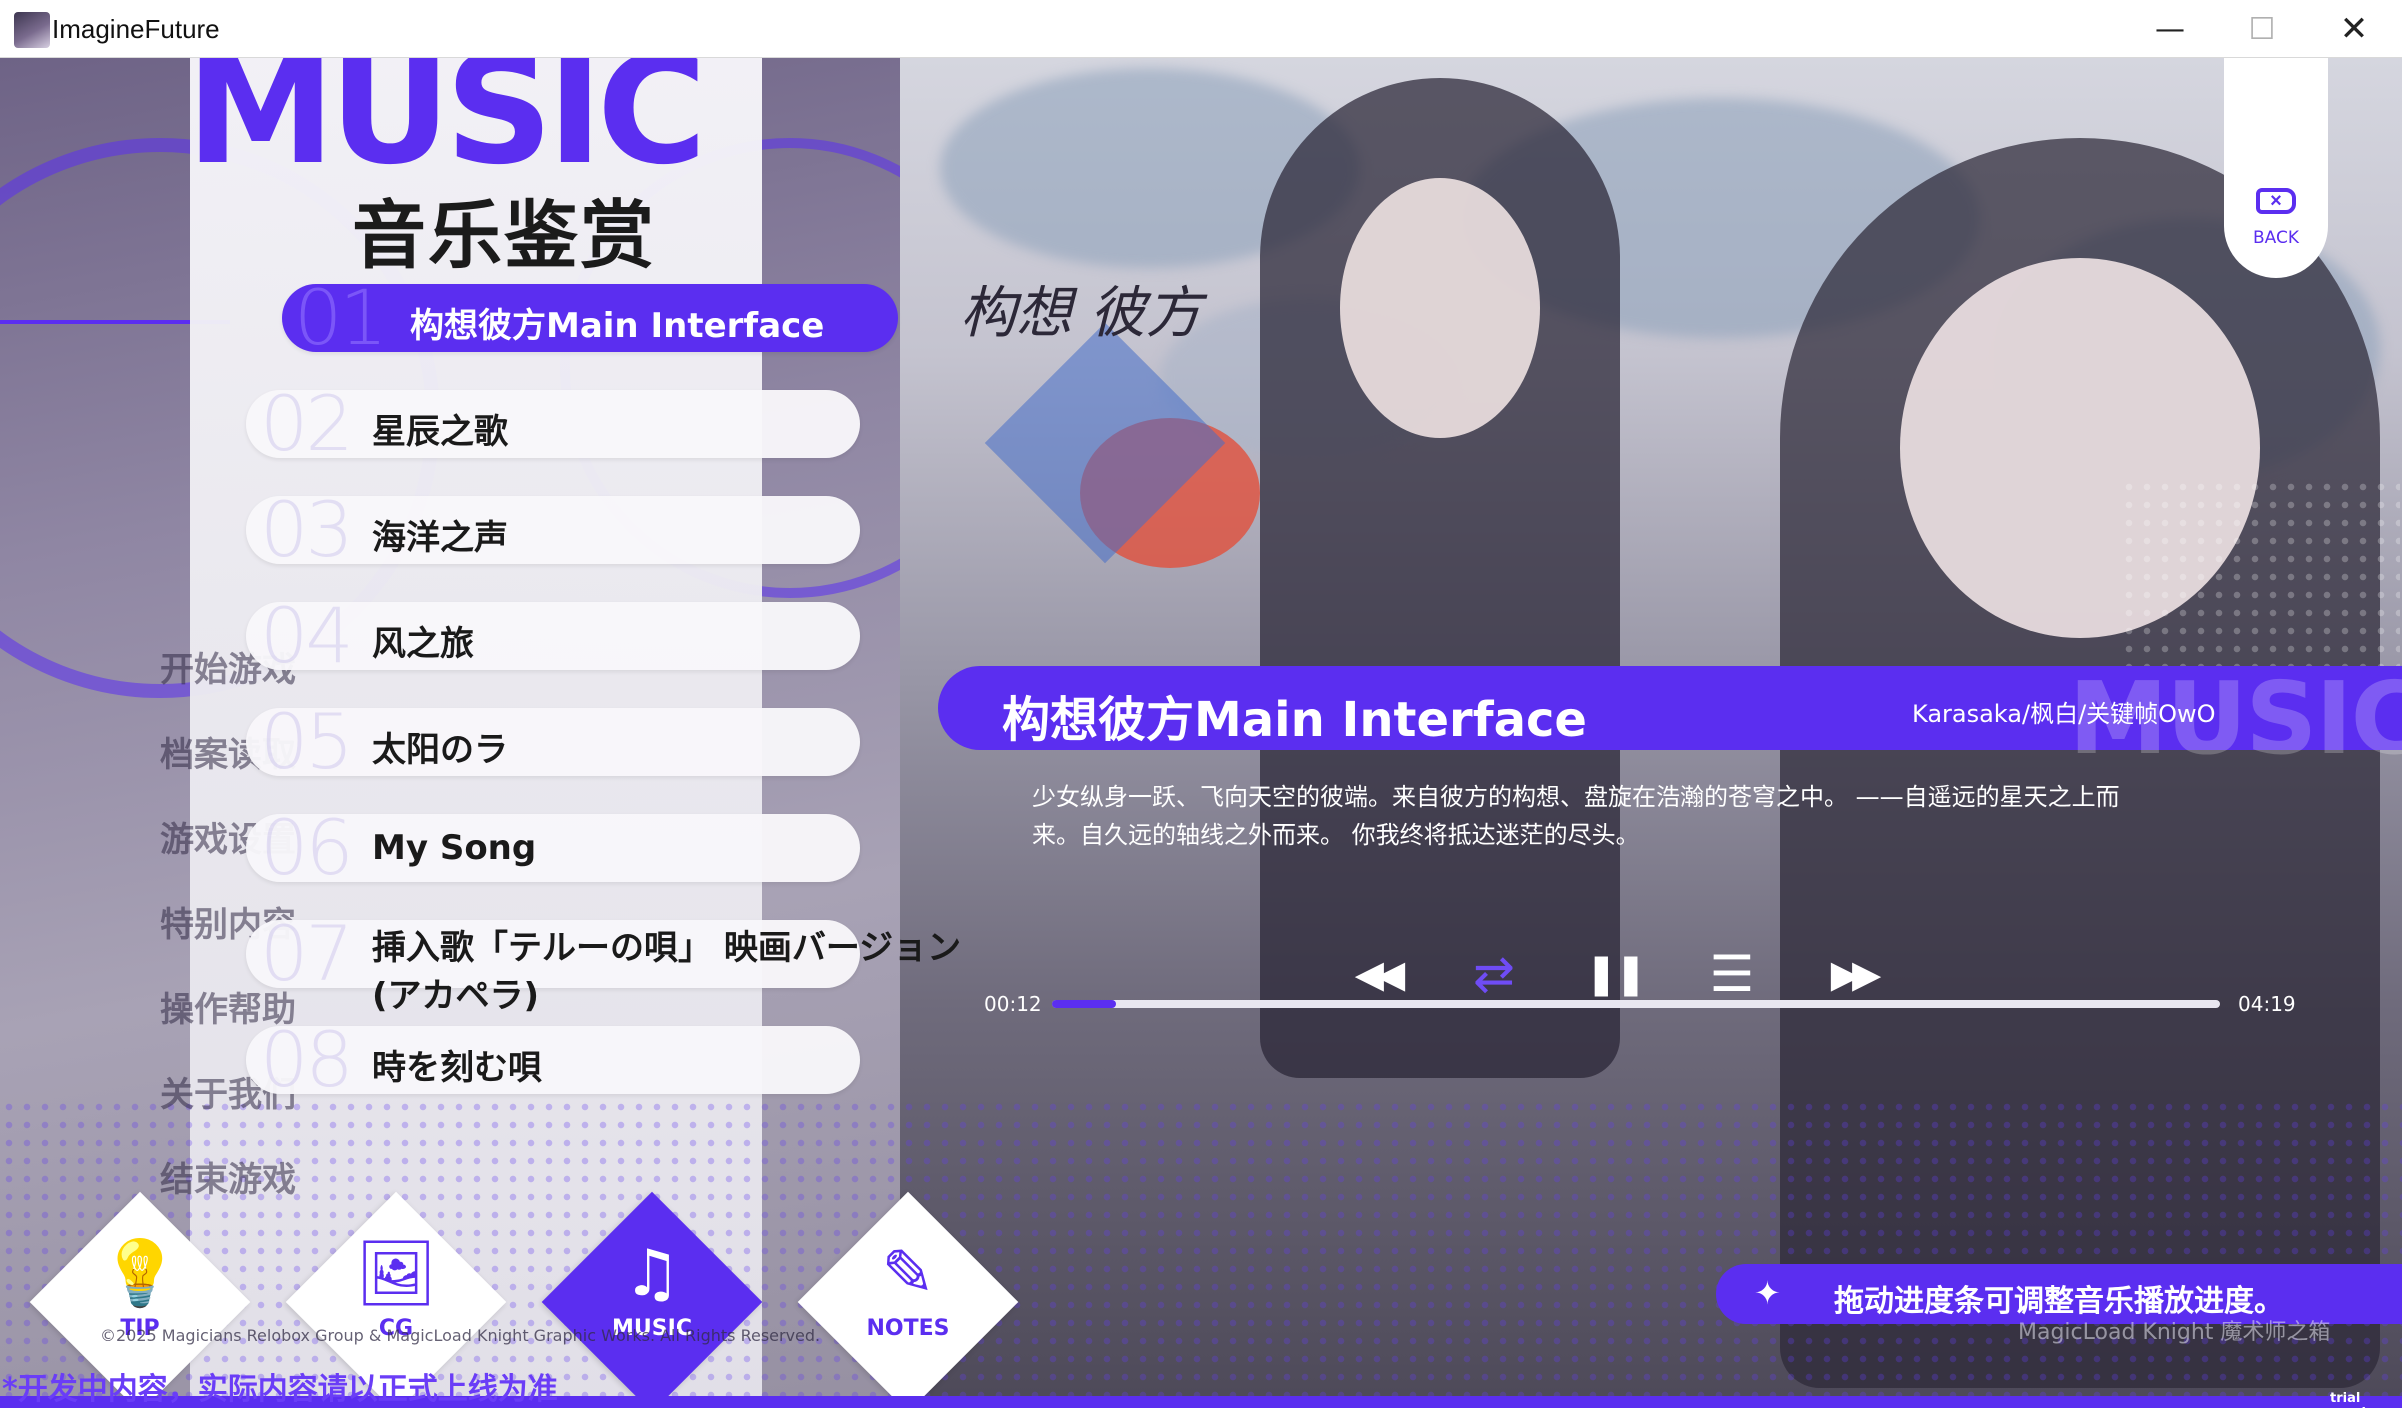 This screenshot has width=2402, height=1408. I want to click on ghost-menu-item: 结束游戏, so click(228, 1180).